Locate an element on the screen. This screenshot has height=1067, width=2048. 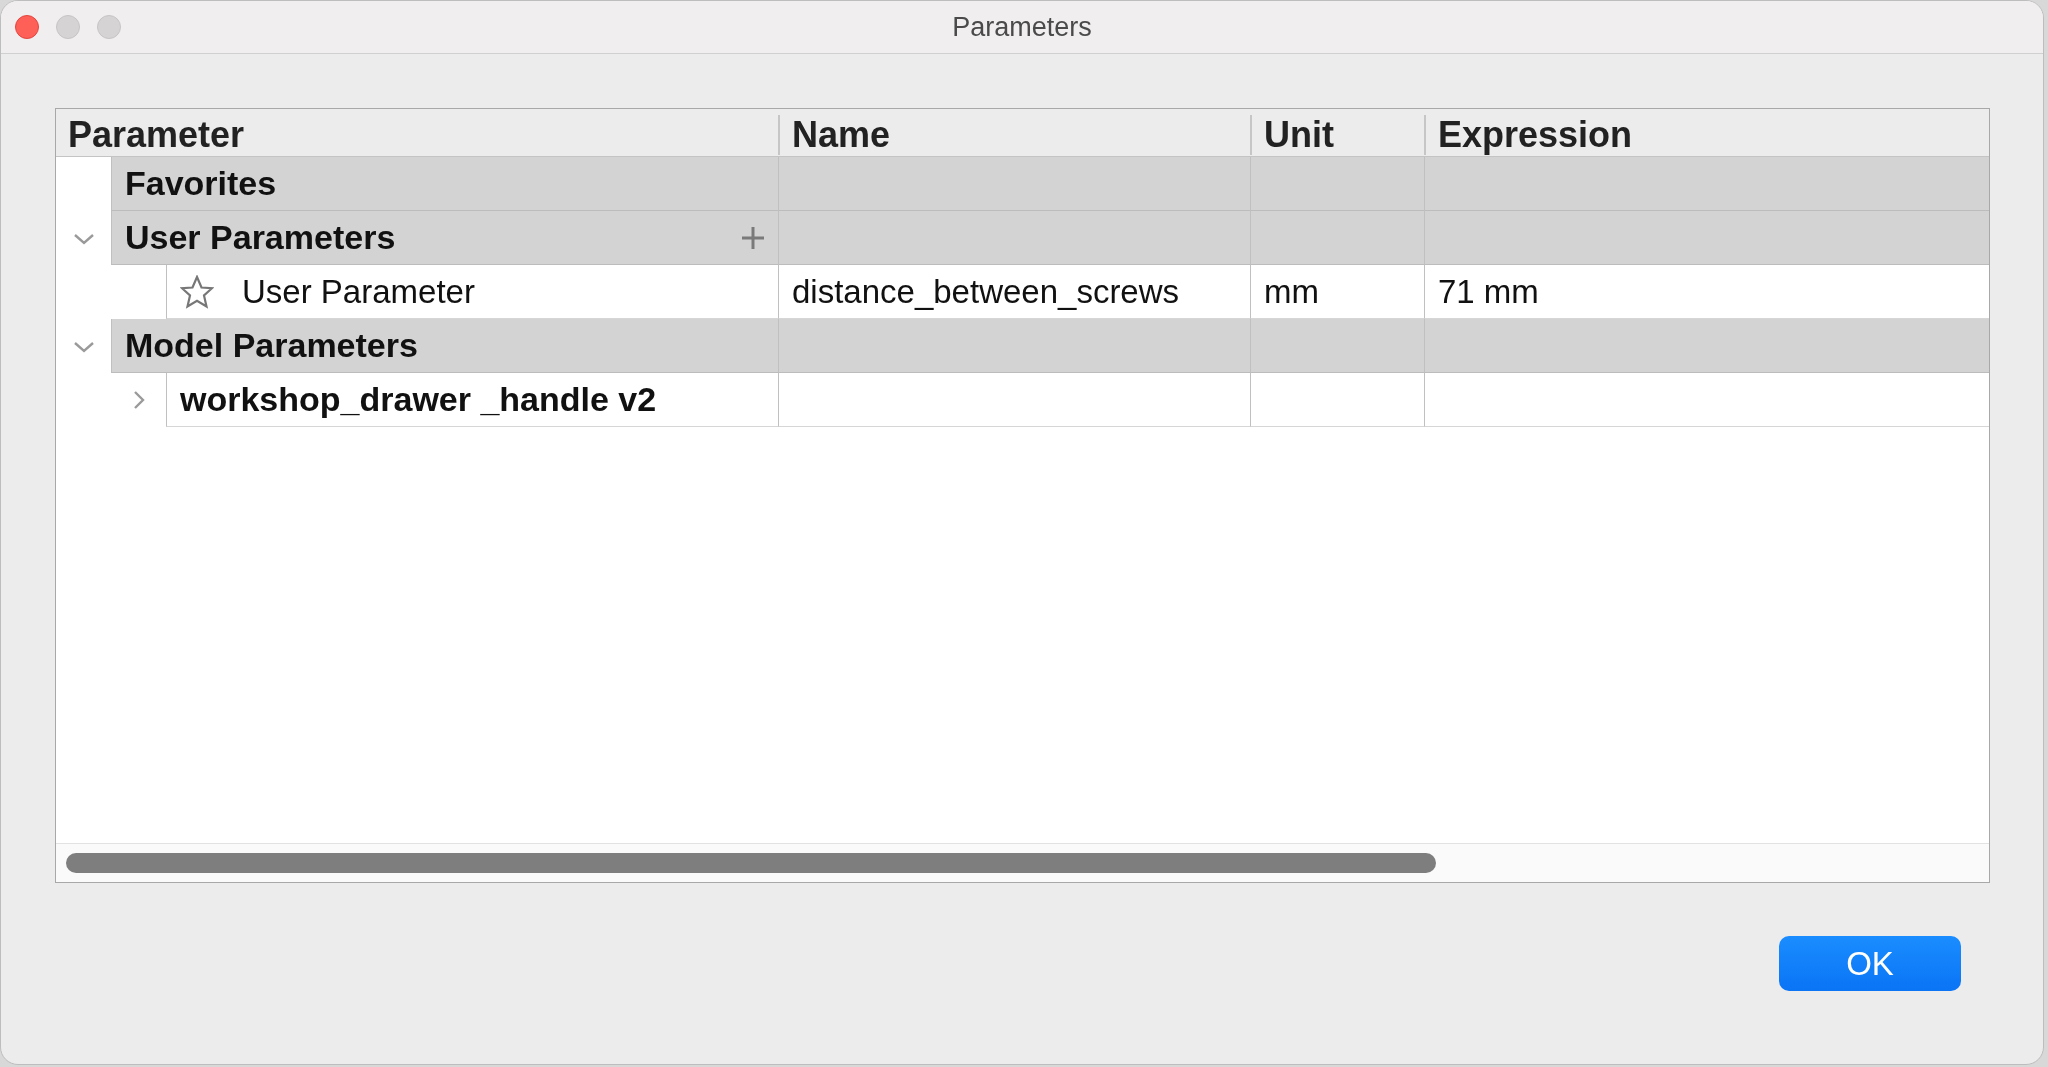
zoom-button is located at coordinates (109, 27).